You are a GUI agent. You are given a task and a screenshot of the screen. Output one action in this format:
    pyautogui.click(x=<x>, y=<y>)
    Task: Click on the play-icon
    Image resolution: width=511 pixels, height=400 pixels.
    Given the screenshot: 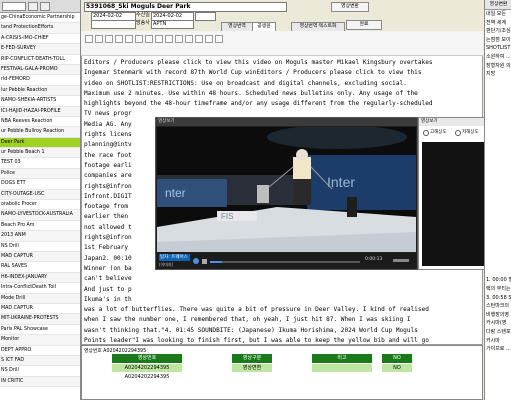 What is the action you would take?
    pyautogui.click(x=196, y=261)
    